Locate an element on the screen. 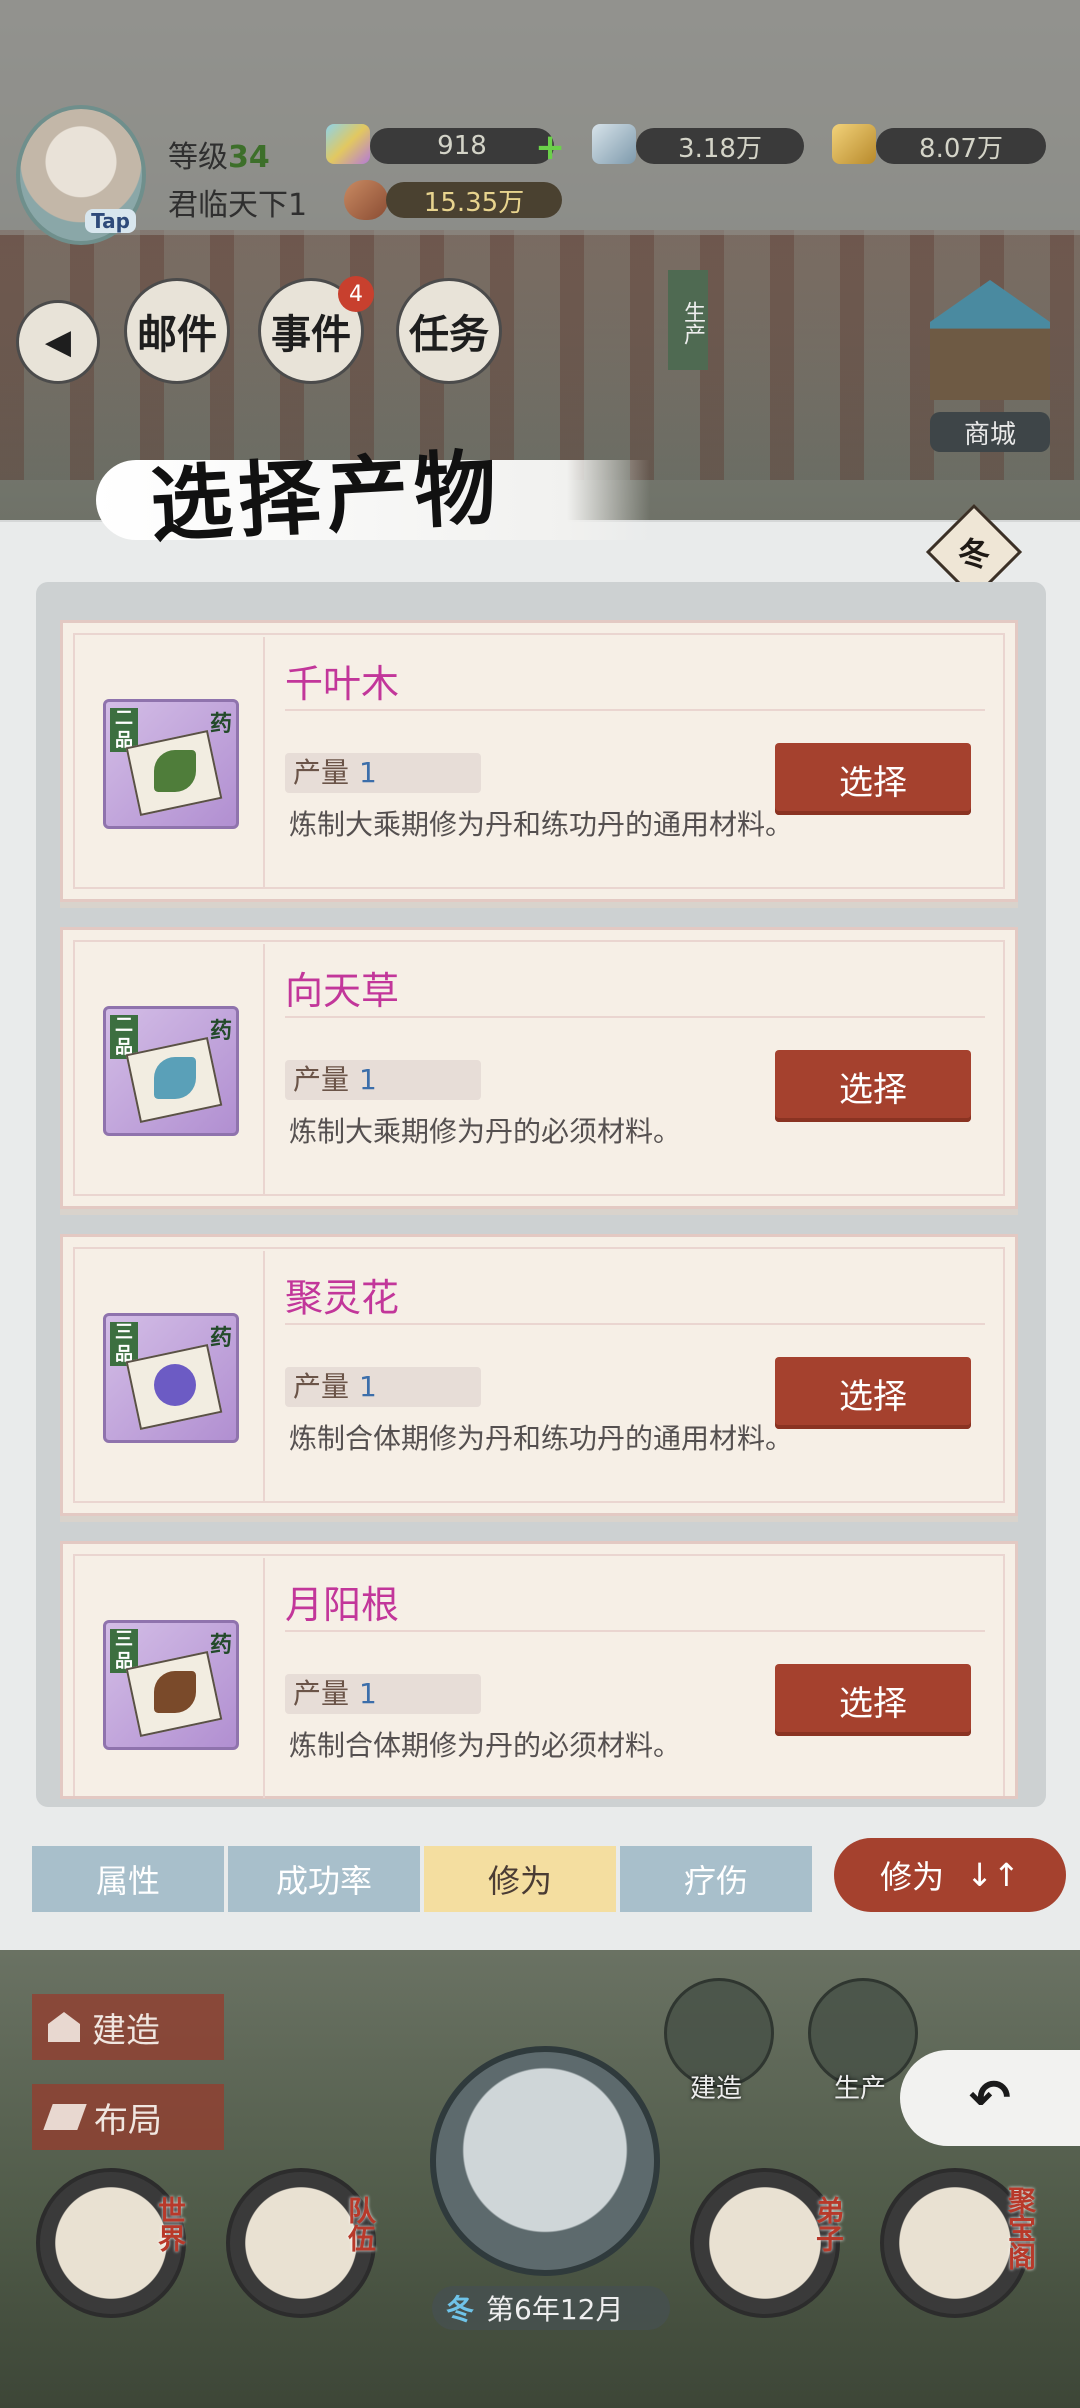 The height and width of the screenshot is (2408, 1080). gold-icon is located at coordinates (854, 144).